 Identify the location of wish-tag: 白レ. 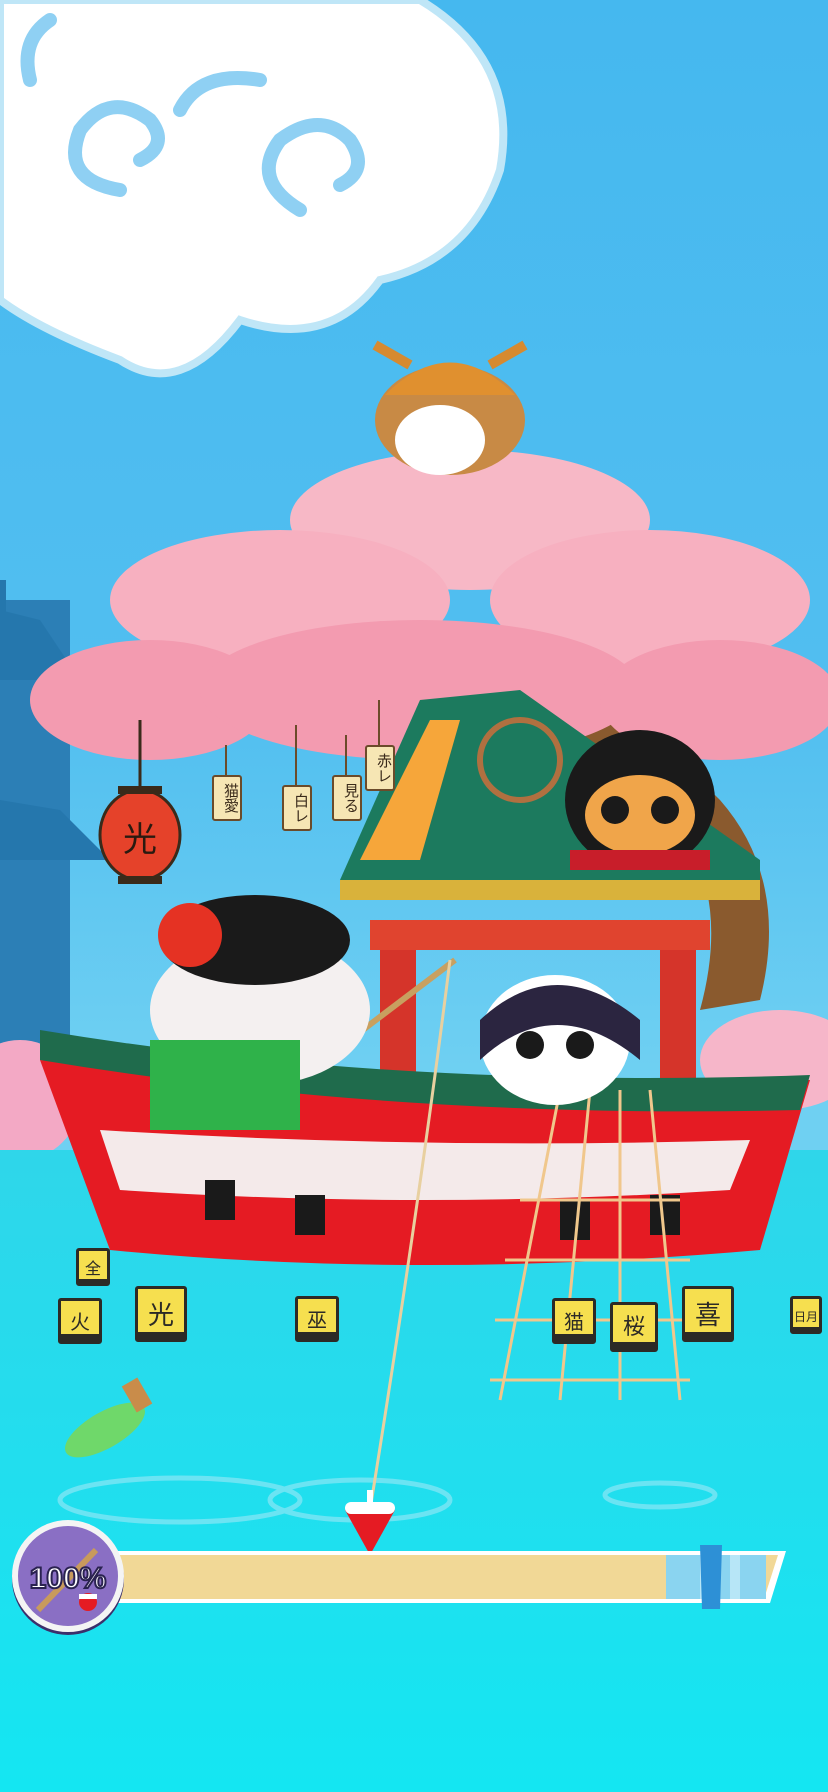
(297, 808).